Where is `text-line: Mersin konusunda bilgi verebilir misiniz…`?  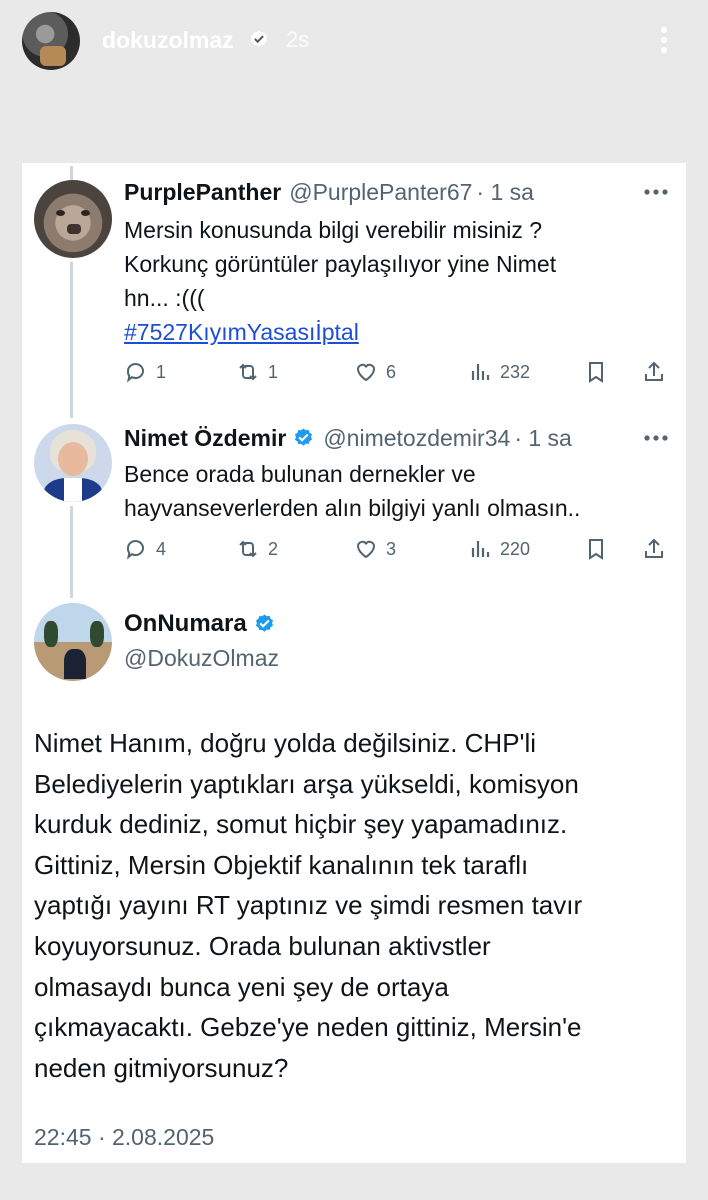 text-line: Mersin konusunda bilgi verebilir misiniz… is located at coordinates (333, 230).